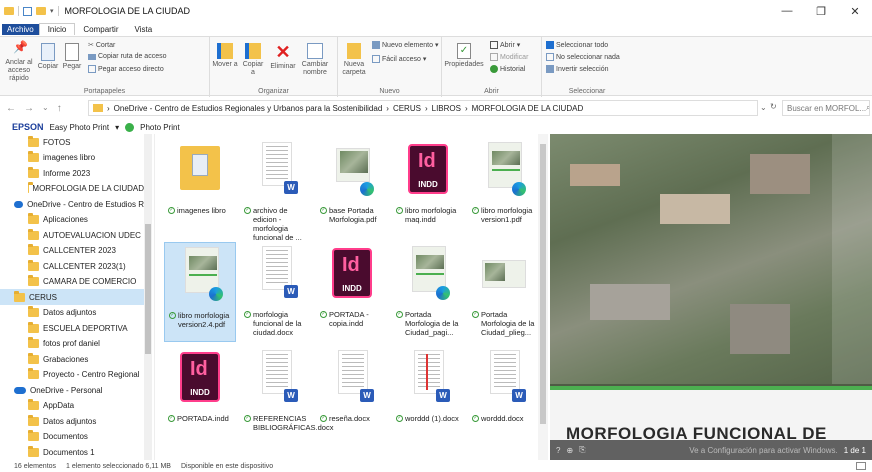  What do you see at coordinates (855, 11) in the screenshot?
I see `close-button: ✕` at bounding box center [855, 11].